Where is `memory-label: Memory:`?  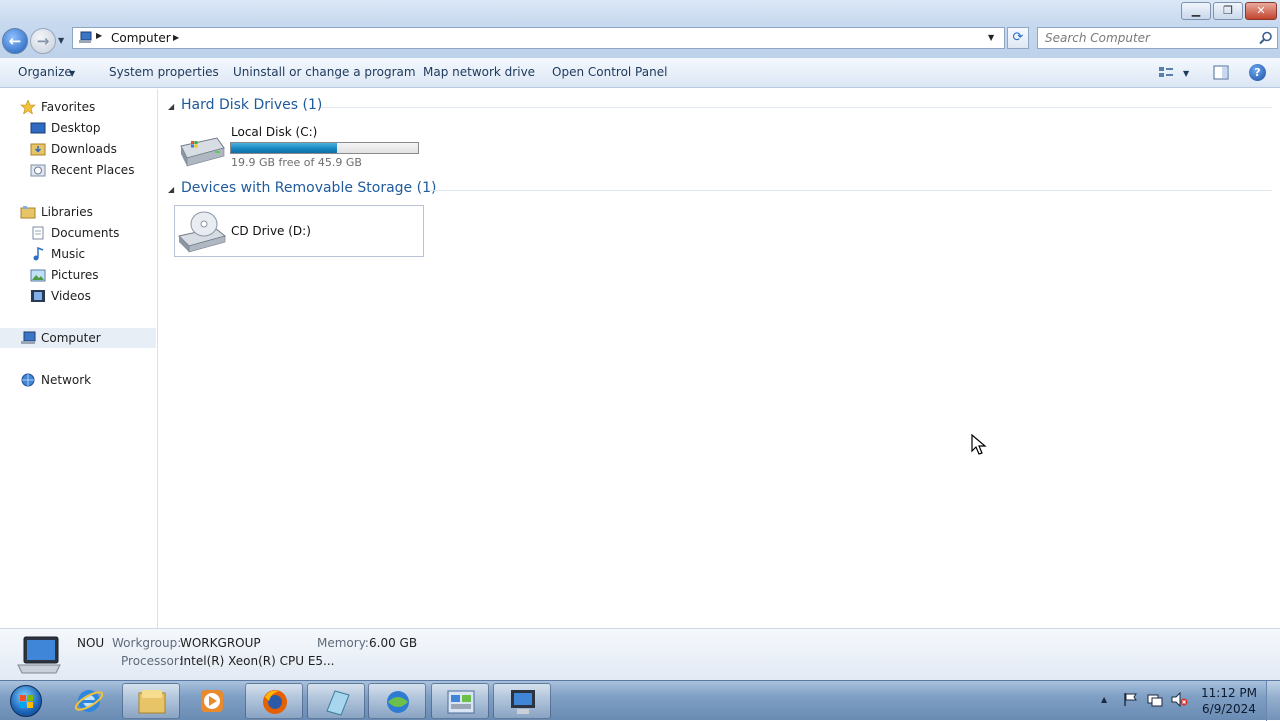
memory-label: Memory: is located at coordinates (343, 643).